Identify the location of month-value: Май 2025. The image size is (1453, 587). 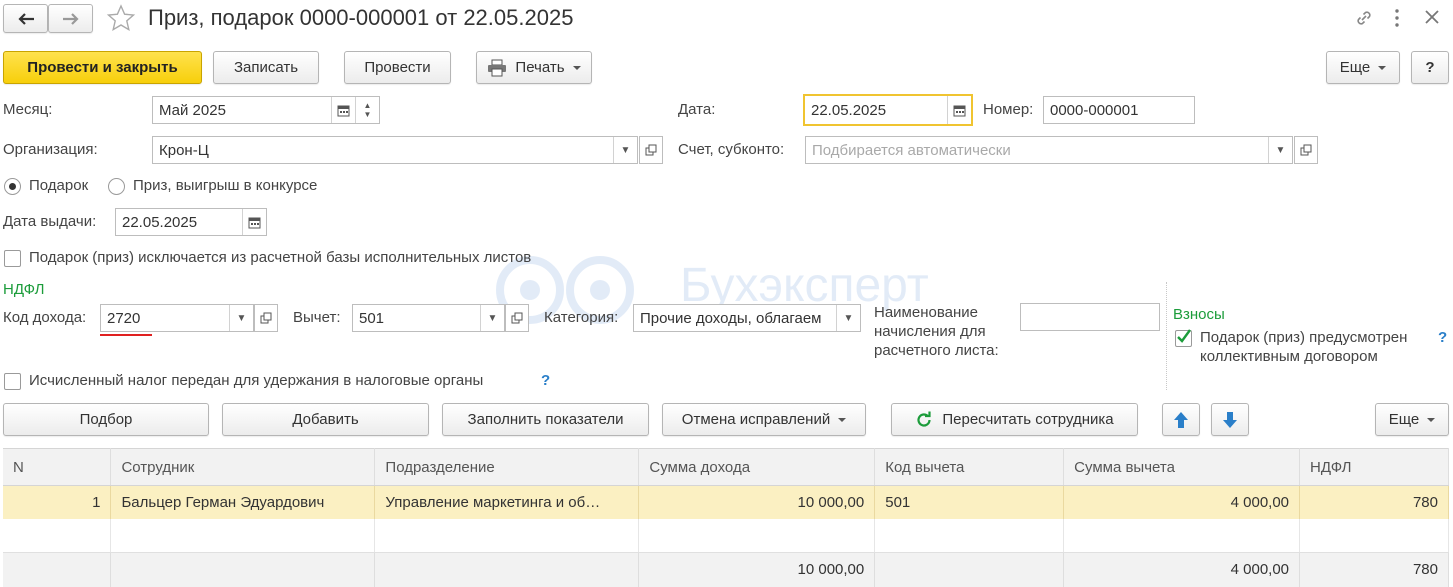
(192, 110).